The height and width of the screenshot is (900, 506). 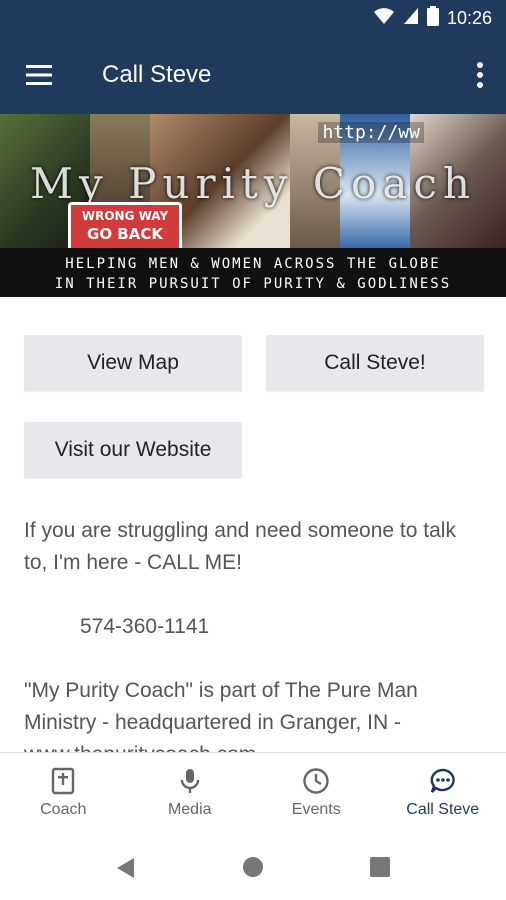 I want to click on nav-item-media: Media, so click(x=190, y=788).